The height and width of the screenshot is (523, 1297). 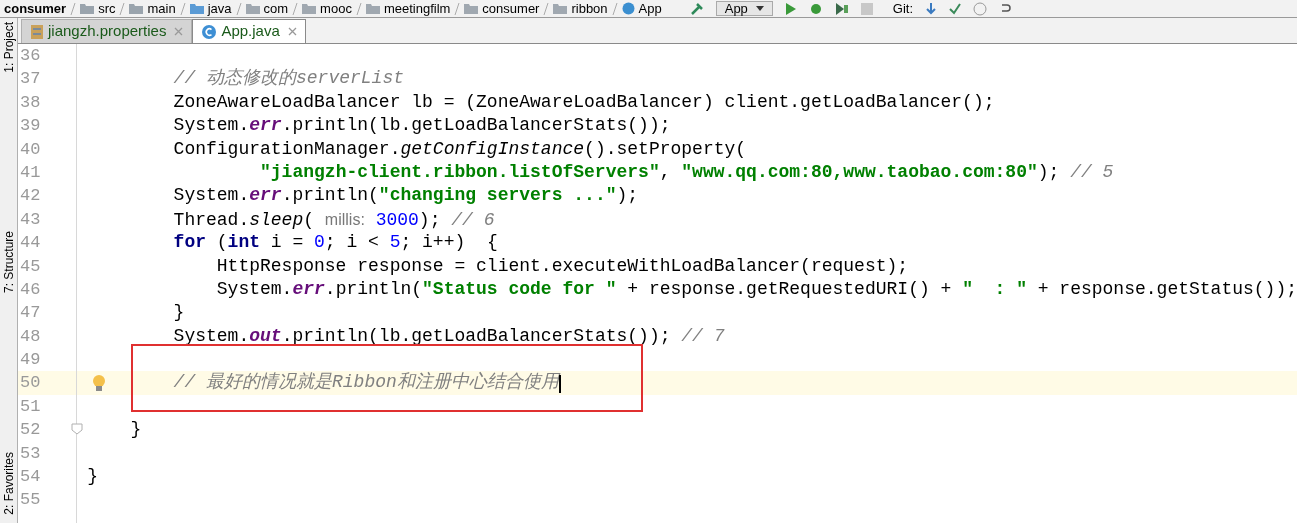 I want to click on line-number: 39, so click(x=30, y=126).